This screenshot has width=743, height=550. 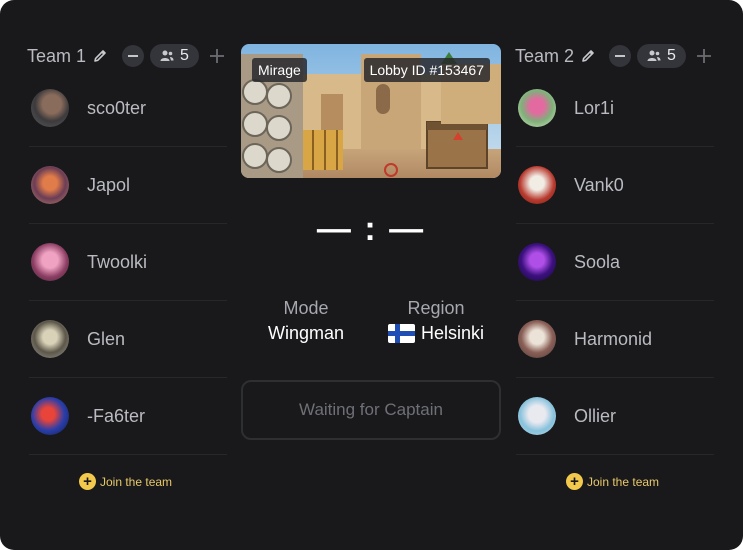 I want to click on player-row: -Fa6ter, so click(x=128, y=416).